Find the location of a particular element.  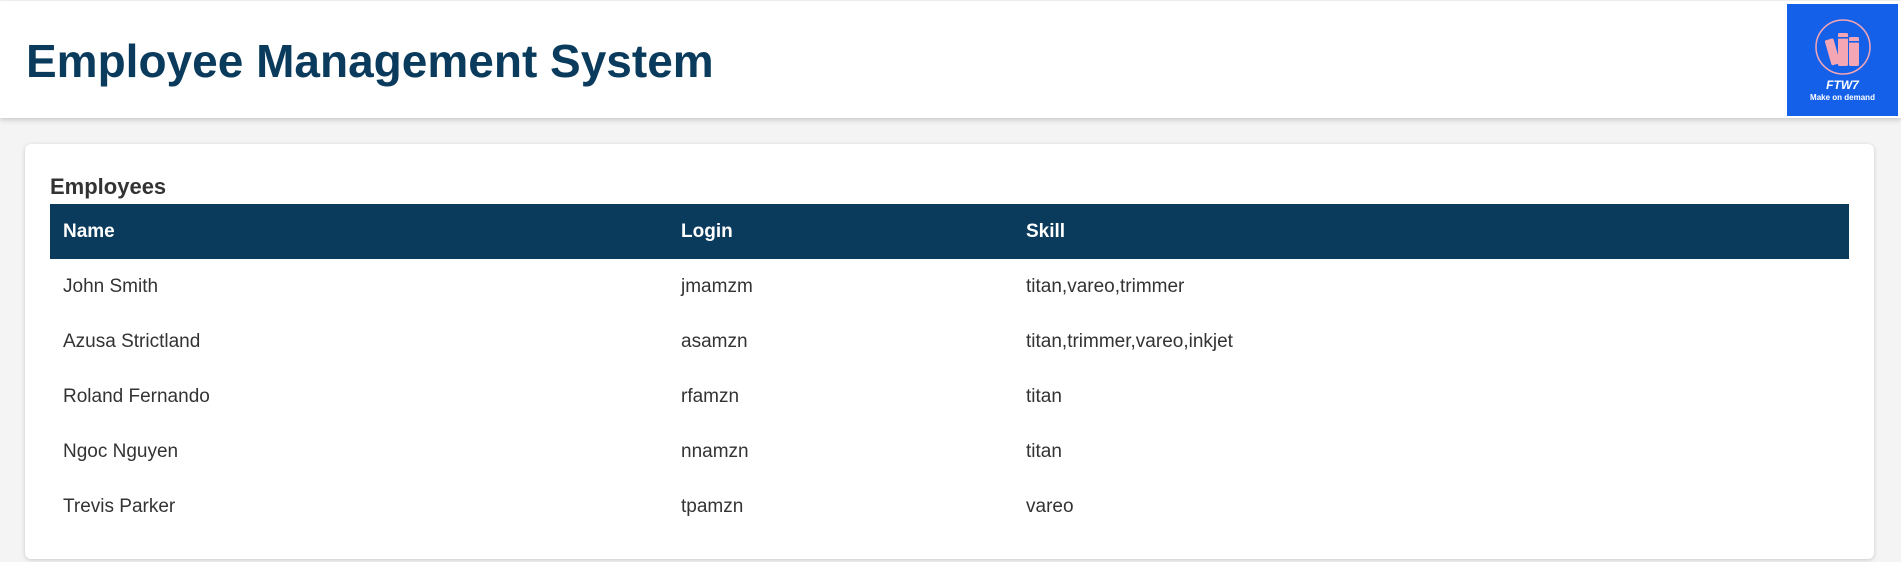

table-header-row: Name Login Skill is located at coordinates (949, 231).